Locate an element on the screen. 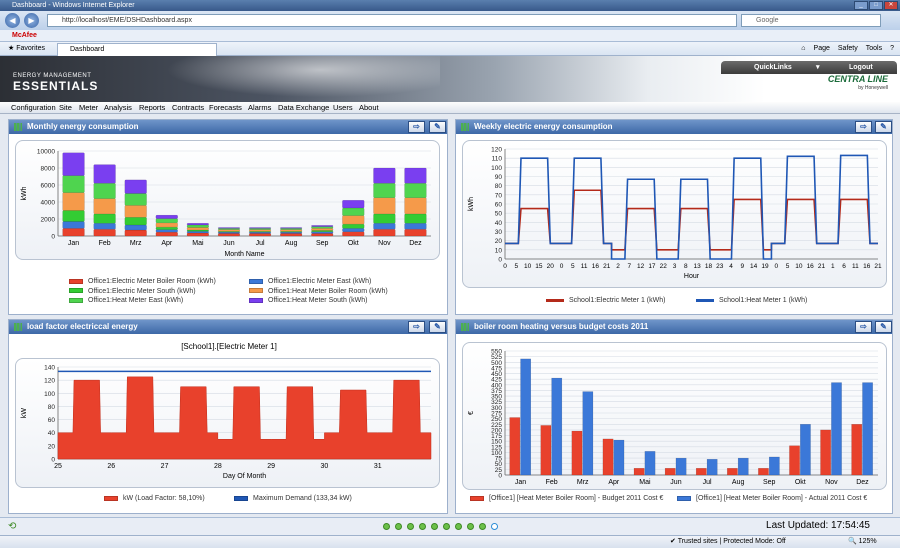  panel-title: Monthly energy consumption is located at coordinates (83, 126).